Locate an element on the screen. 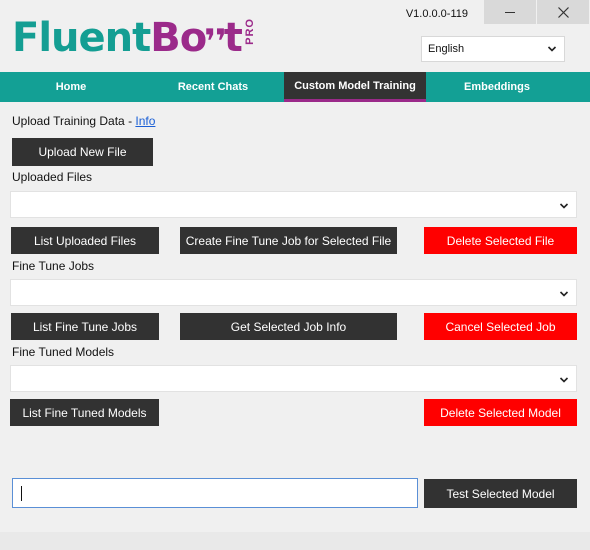  close-button is located at coordinates (563, 12).